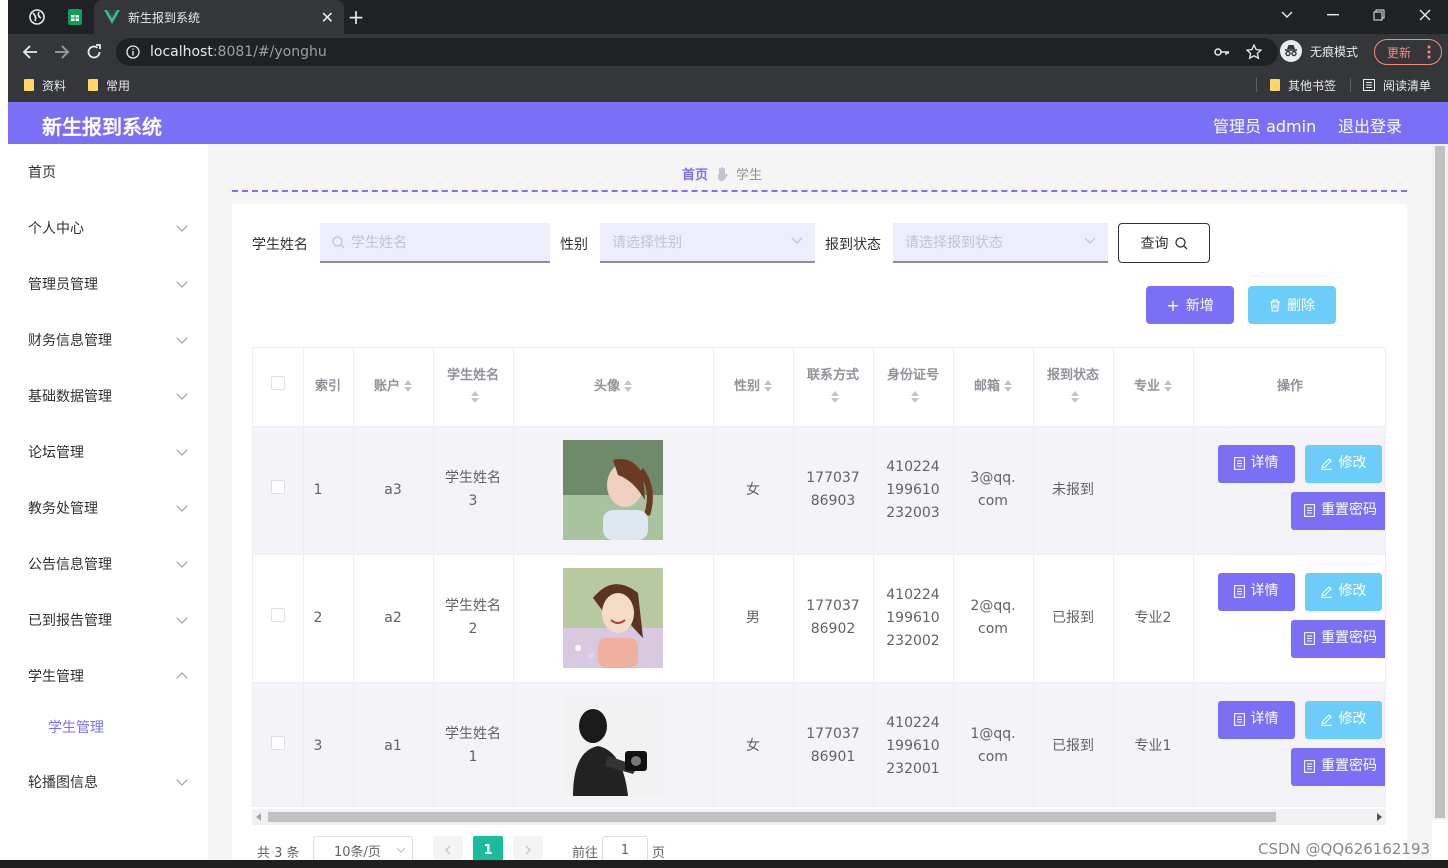 The image size is (1448, 868). I want to click on chevron-up-icon, so click(182, 678).